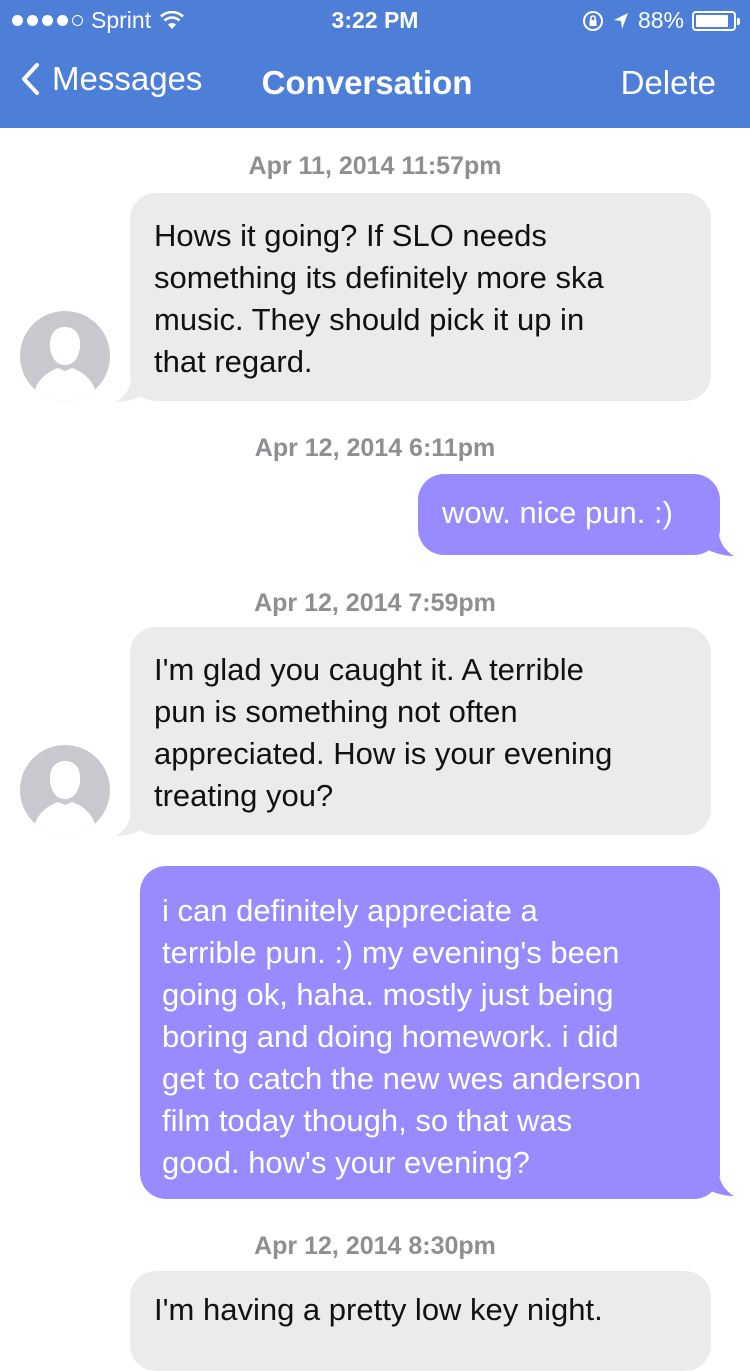 The width and height of the screenshot is (750, 1371). What do you see at coordinates (378, 1309) in the screenshot?
I see `message-line: I'm having a pretty low key night.` at bounding box center [378, 1309].